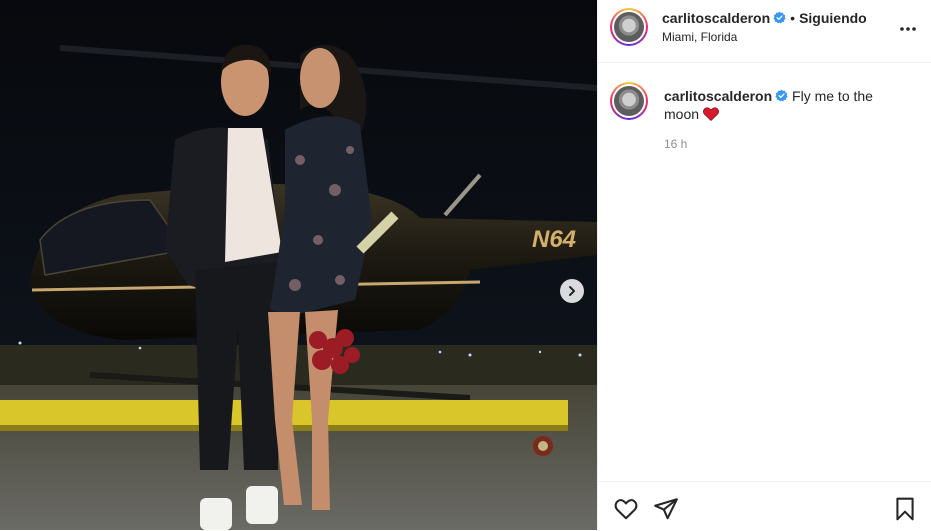  What do you see at coordinates (699, 37) in the screenshot?
I see `location-link: Miami, Florida` at bounding box center [699, 37].